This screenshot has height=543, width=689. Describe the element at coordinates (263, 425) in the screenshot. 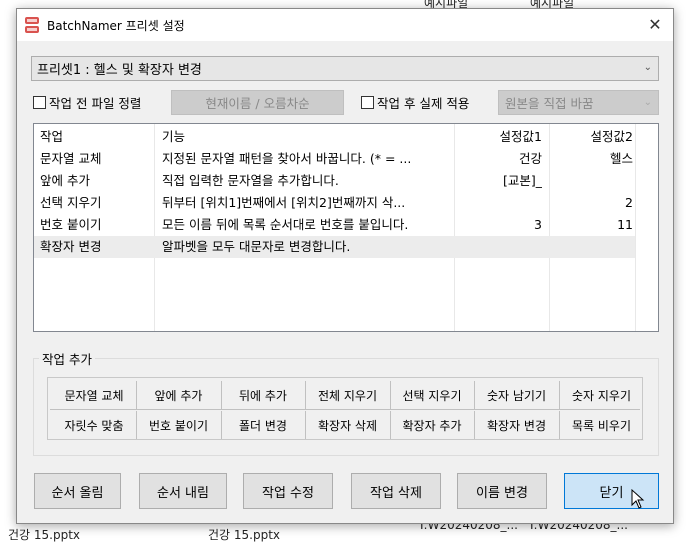

I see `add-task-button: 폴더 변경` at that location.